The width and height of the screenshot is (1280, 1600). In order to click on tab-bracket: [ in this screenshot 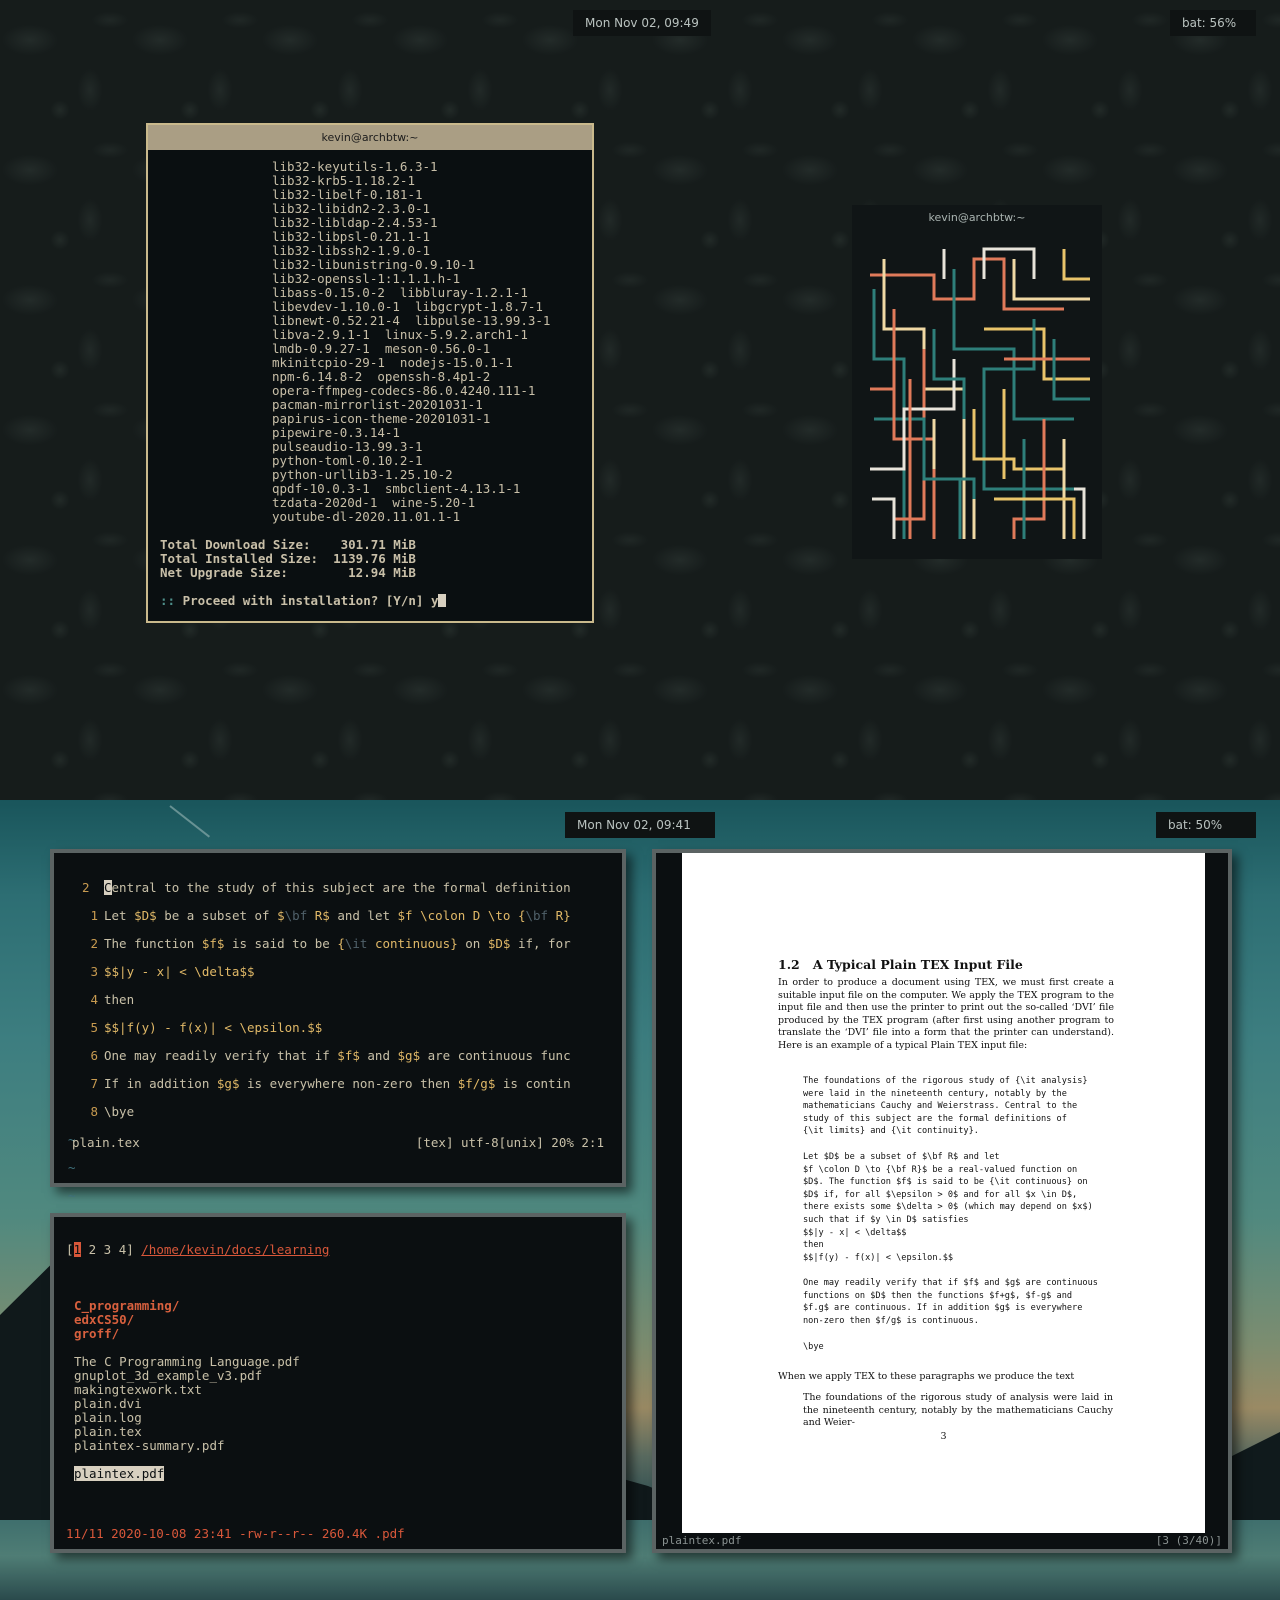, I will do `click(70, 1249)`.